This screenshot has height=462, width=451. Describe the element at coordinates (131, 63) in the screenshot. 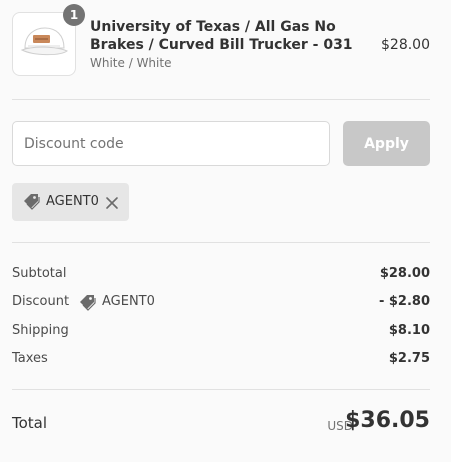

I see `product-variant: White / White` at that location.